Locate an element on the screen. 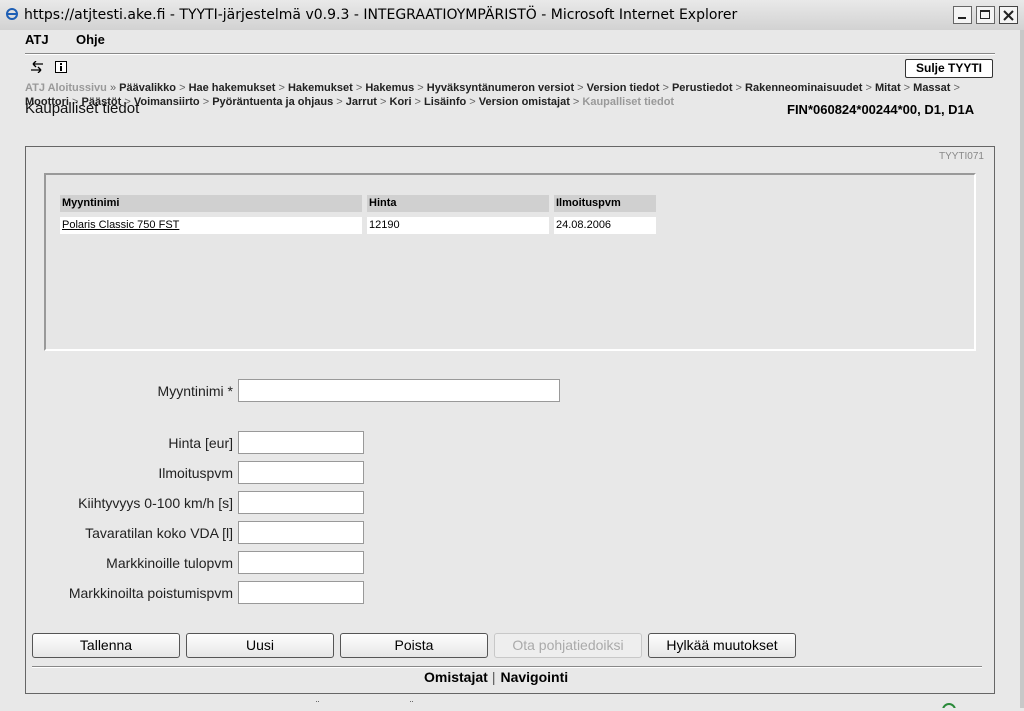  maximize-icon is located at coordinates (985, 14).